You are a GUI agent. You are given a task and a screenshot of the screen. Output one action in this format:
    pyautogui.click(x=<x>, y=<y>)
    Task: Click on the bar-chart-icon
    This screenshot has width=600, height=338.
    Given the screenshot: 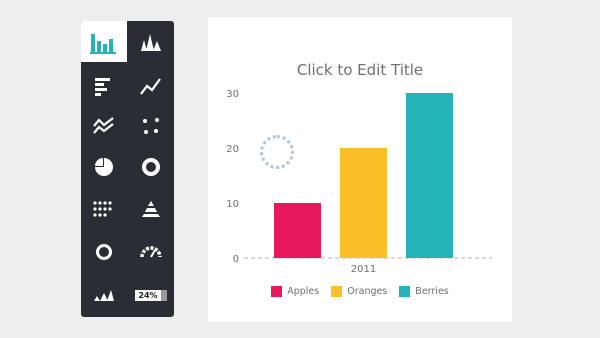 What is the action you would take?
    pyautogui.click(x=102, y=86)
    